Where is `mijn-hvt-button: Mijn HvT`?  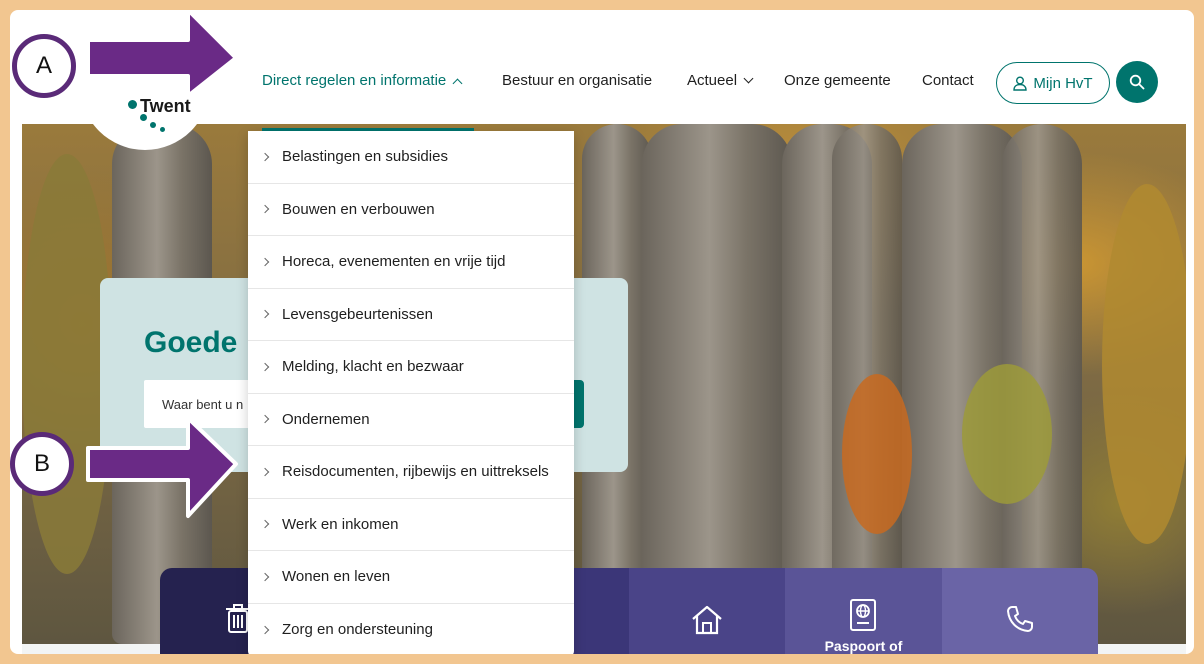 mijn-hvt-button: Mijn HvT is located at coordinates (1053, 83).